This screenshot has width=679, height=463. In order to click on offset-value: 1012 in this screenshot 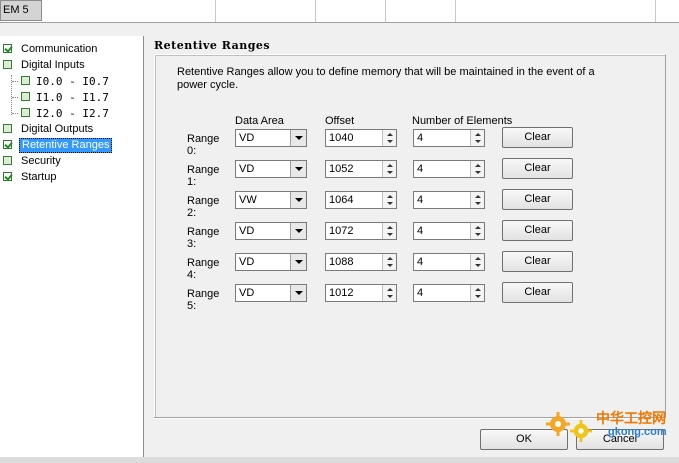, I will do `click(341, 293)`.